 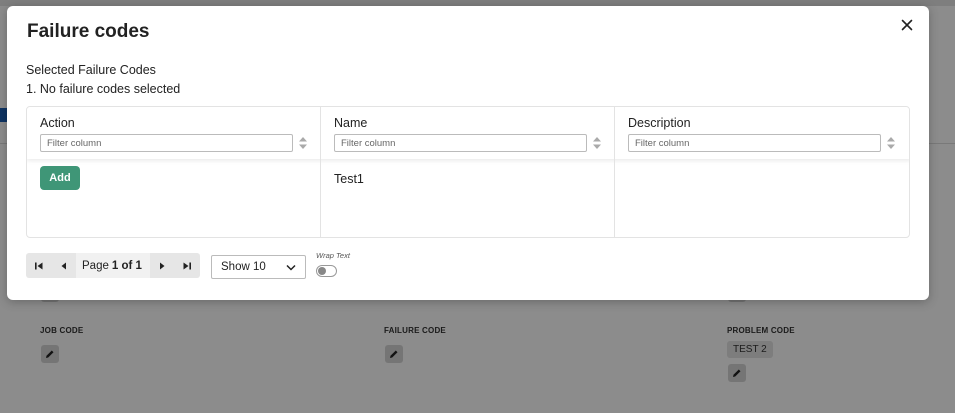 What do you see at coordinates (103, 89) in the screenshot?
I see `selected-codes-item: 1. No failure codes selected` at bounding box center [103, 89].